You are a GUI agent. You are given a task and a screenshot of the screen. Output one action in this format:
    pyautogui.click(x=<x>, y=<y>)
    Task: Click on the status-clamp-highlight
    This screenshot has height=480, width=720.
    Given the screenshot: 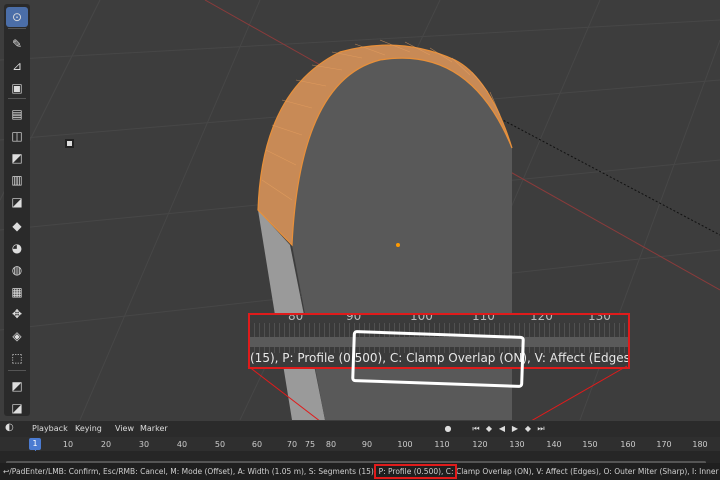 What is the action you would take?
    pyautogui.click(x=415, y=471)
    